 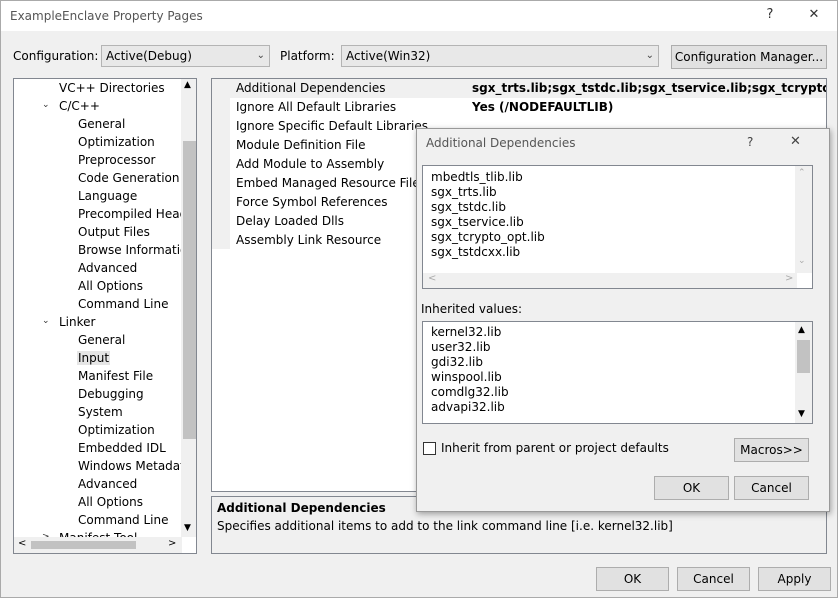 What do you see at coordinates (106, 16) in the screenshot?
I see `window-title: ExampleEnclave Property Pages` at bounding box center [106, 16].